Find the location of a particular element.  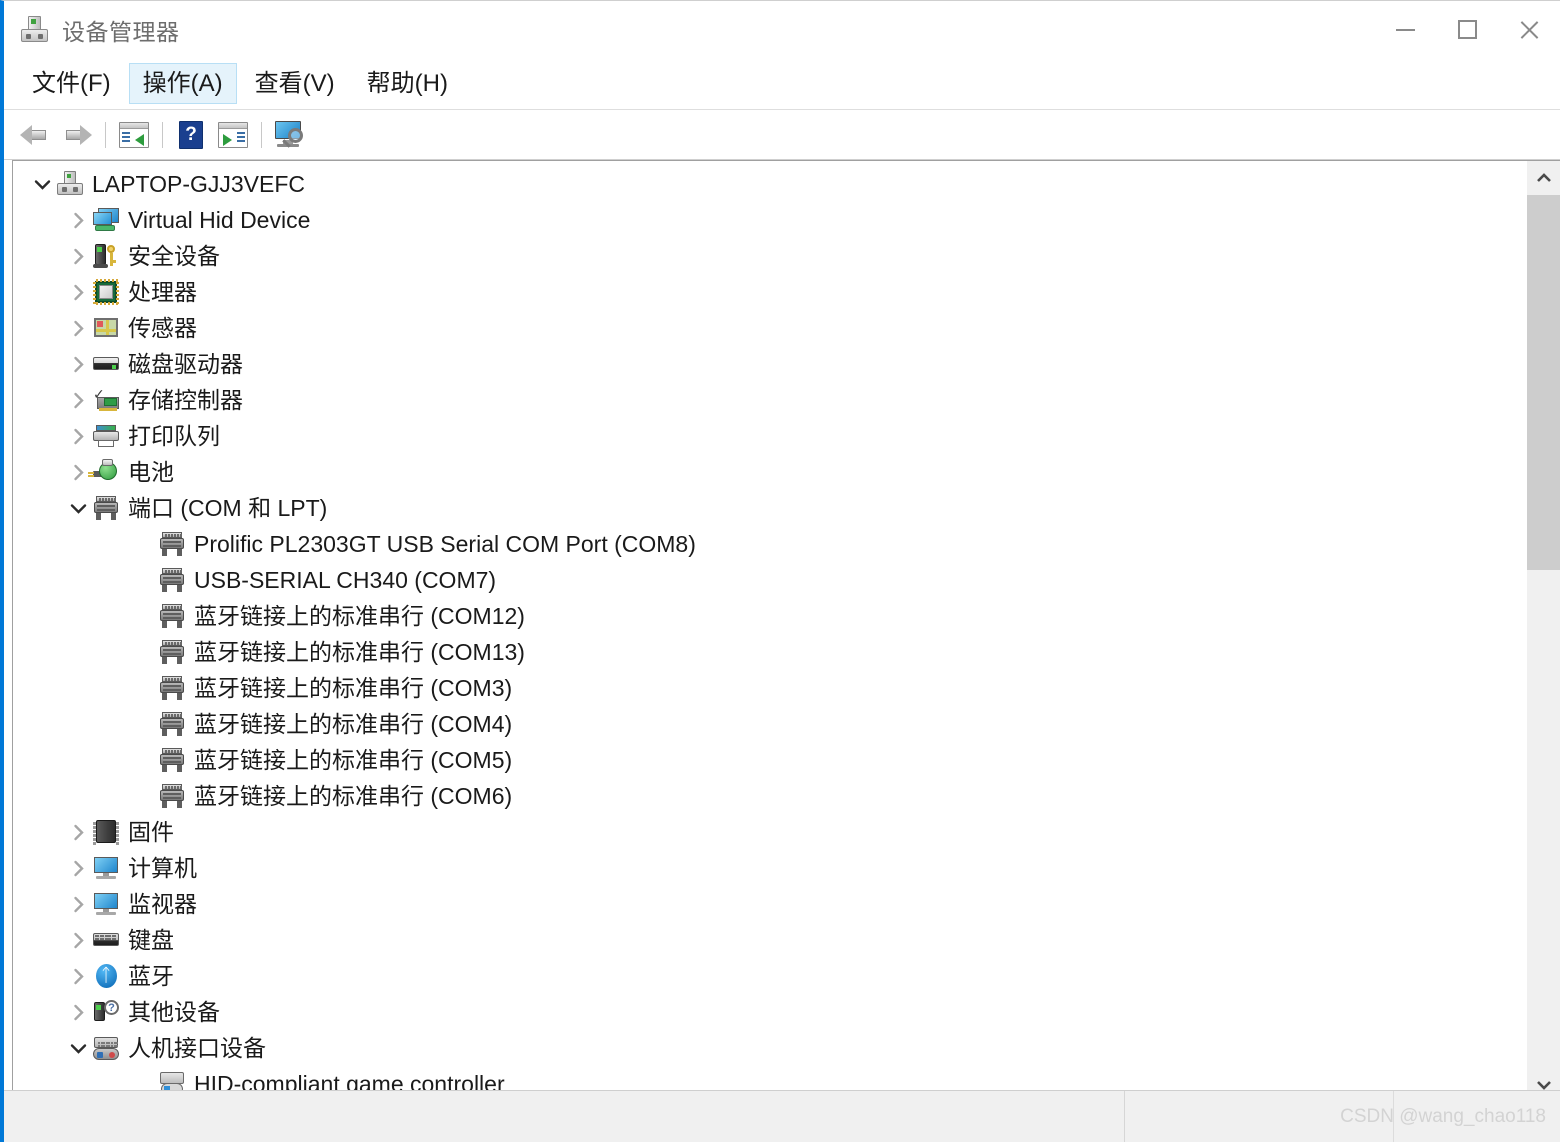

processor-icon is located at coordinates (106, 292).